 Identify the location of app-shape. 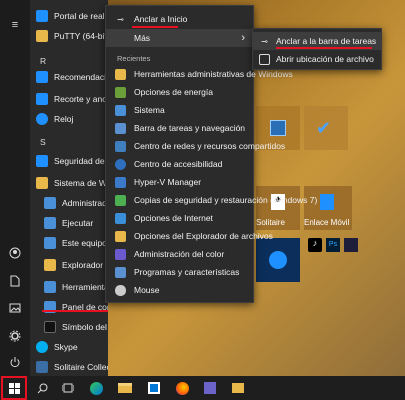
(238, 388).